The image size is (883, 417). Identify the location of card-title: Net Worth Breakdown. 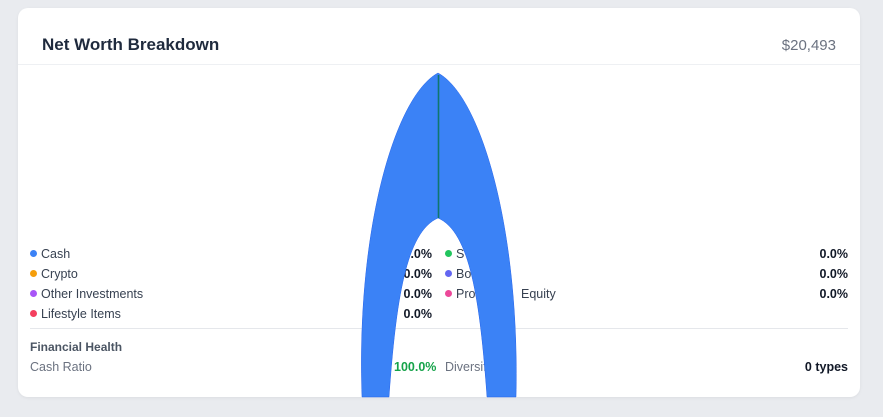
(131, 44).